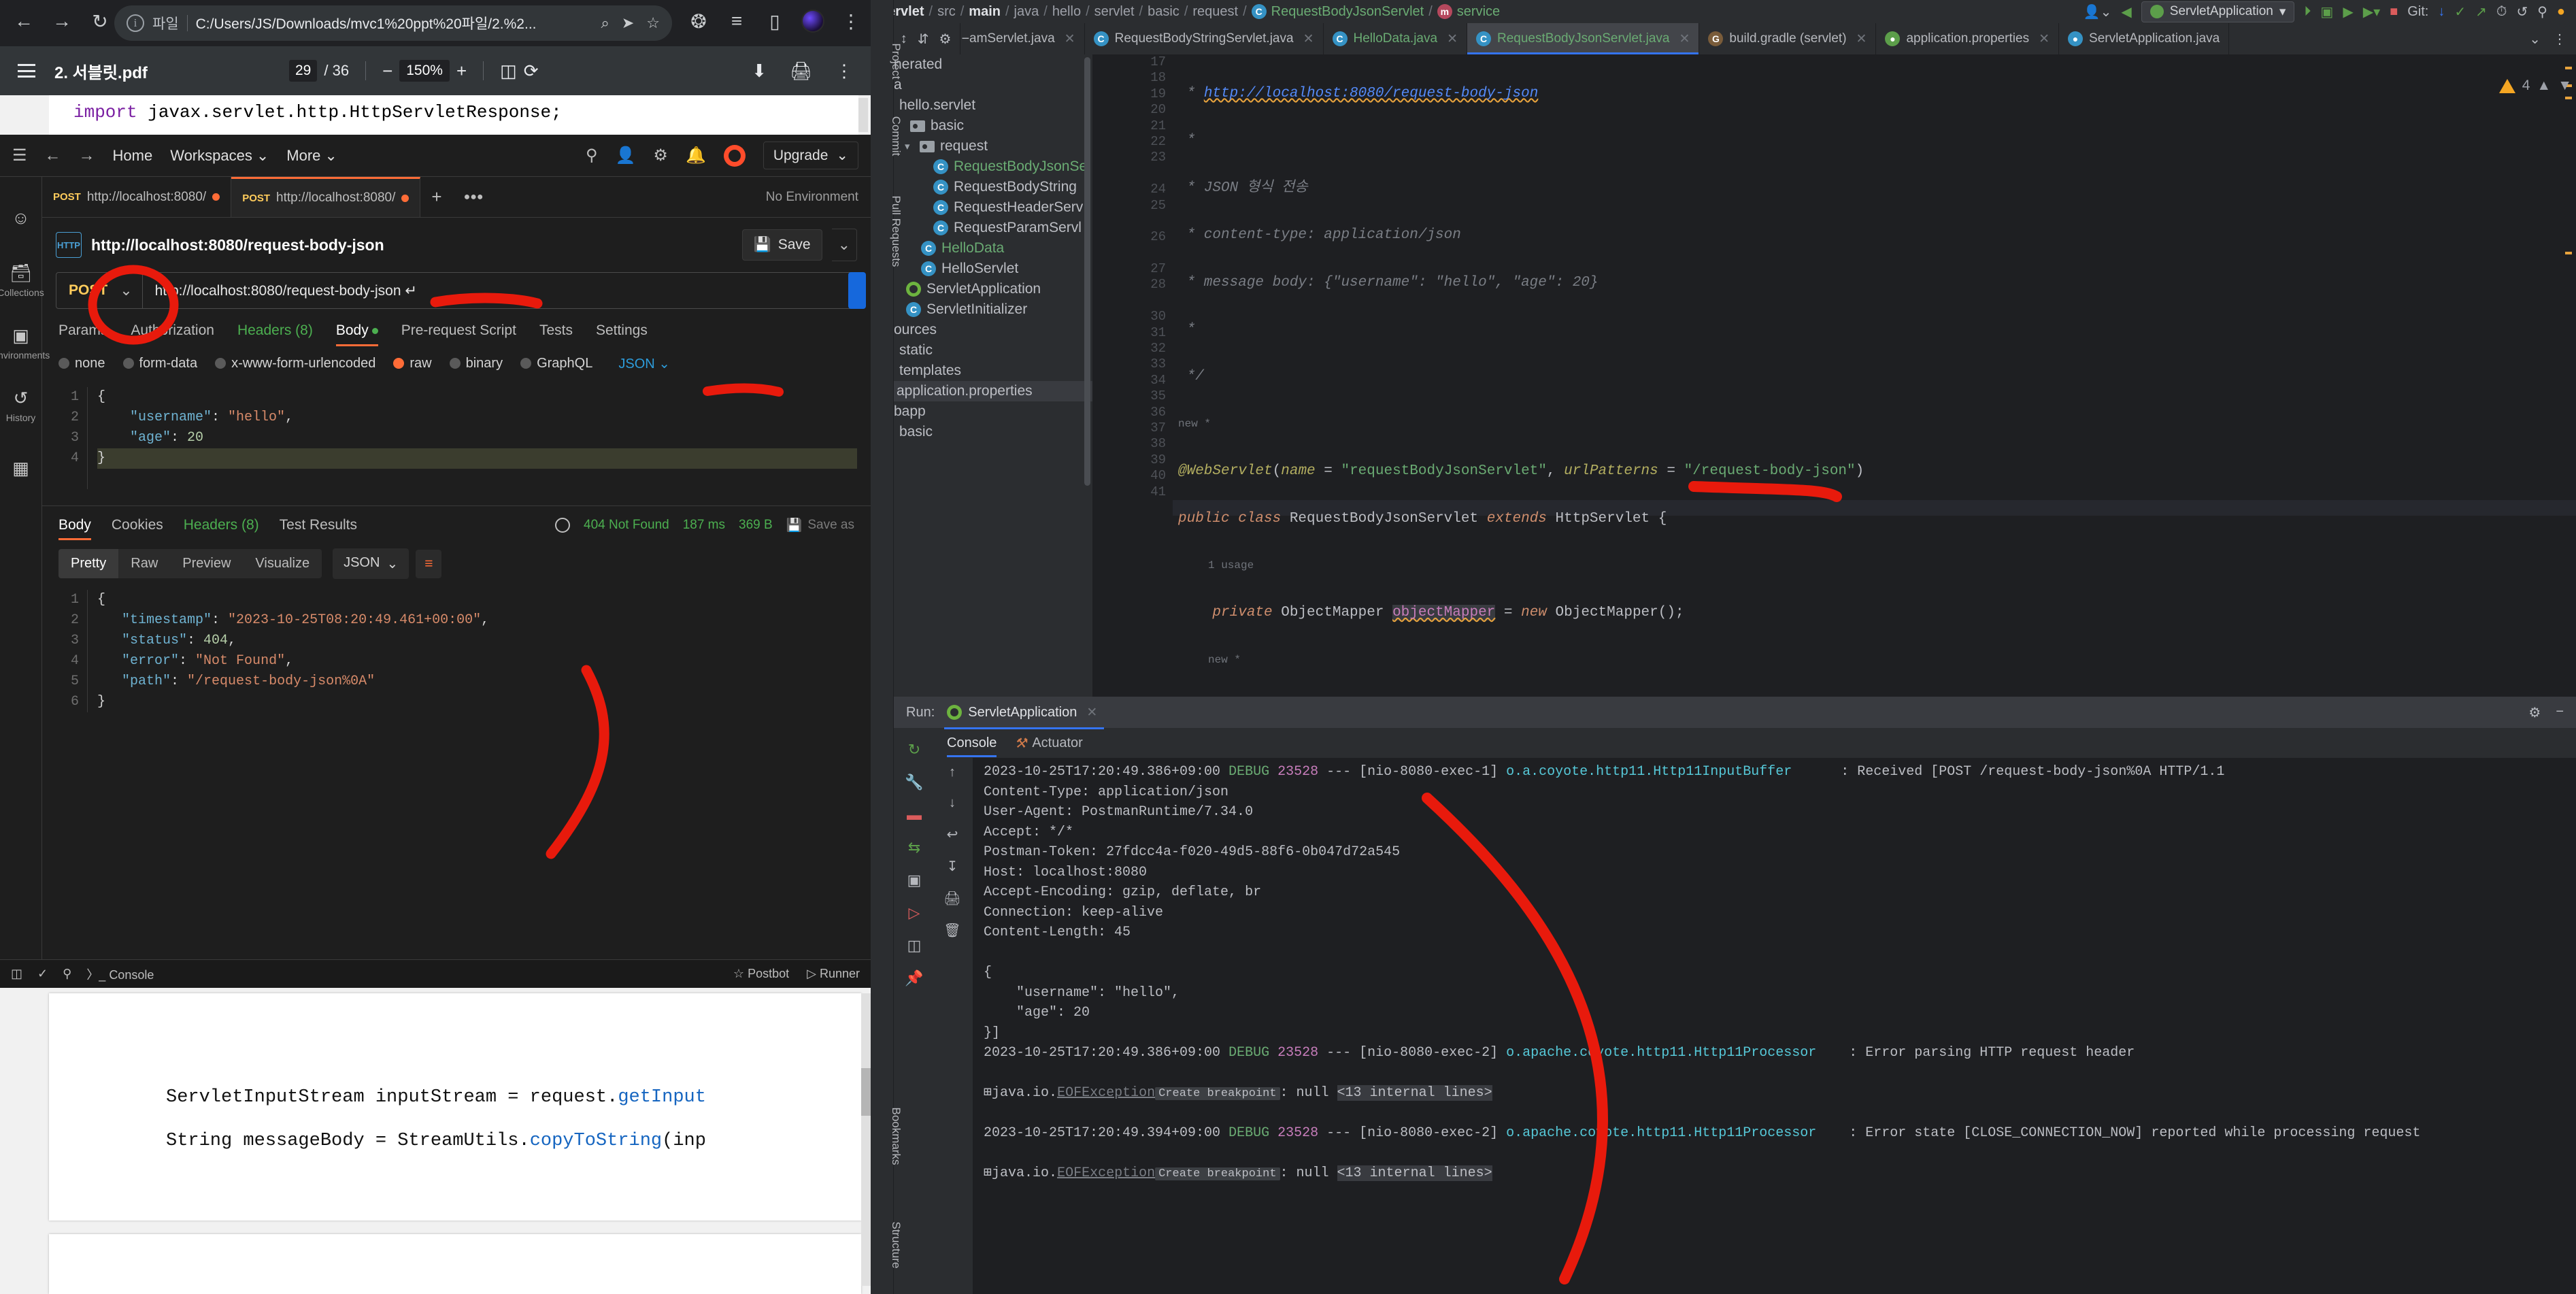  Describe the element at coordinates (2535, 39) in the screenshot. I see `chevron-down-icon: ⌄` at that location.